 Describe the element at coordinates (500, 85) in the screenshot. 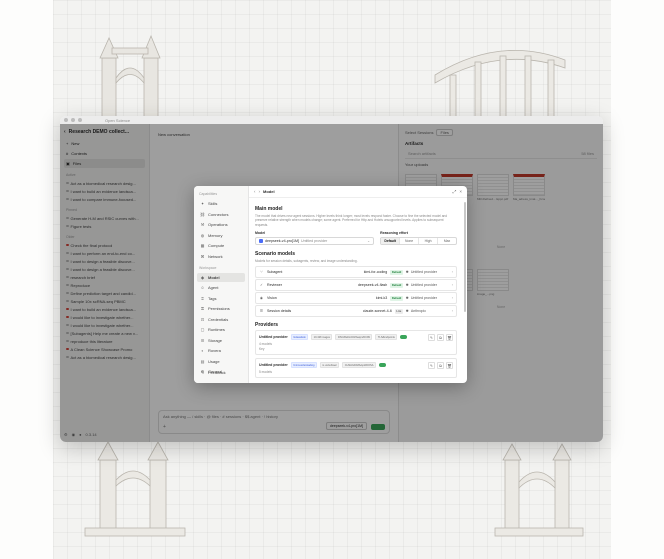

I see `castle-illustration-top-right` at that location.